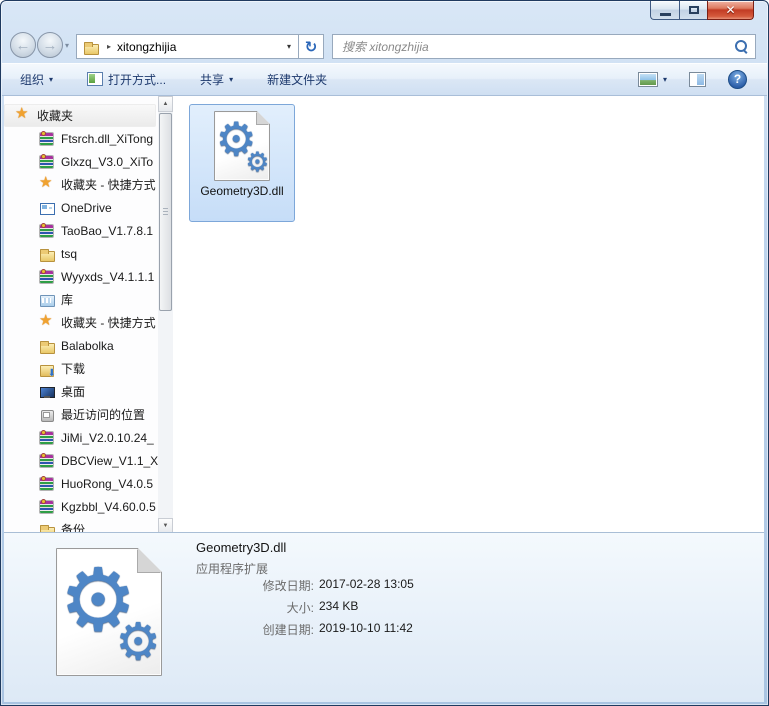 The height and width of the screenshot is (706, 769). Describe the element at coordinates (741, 46) in the screenshot. I see `search-icon` at that location.